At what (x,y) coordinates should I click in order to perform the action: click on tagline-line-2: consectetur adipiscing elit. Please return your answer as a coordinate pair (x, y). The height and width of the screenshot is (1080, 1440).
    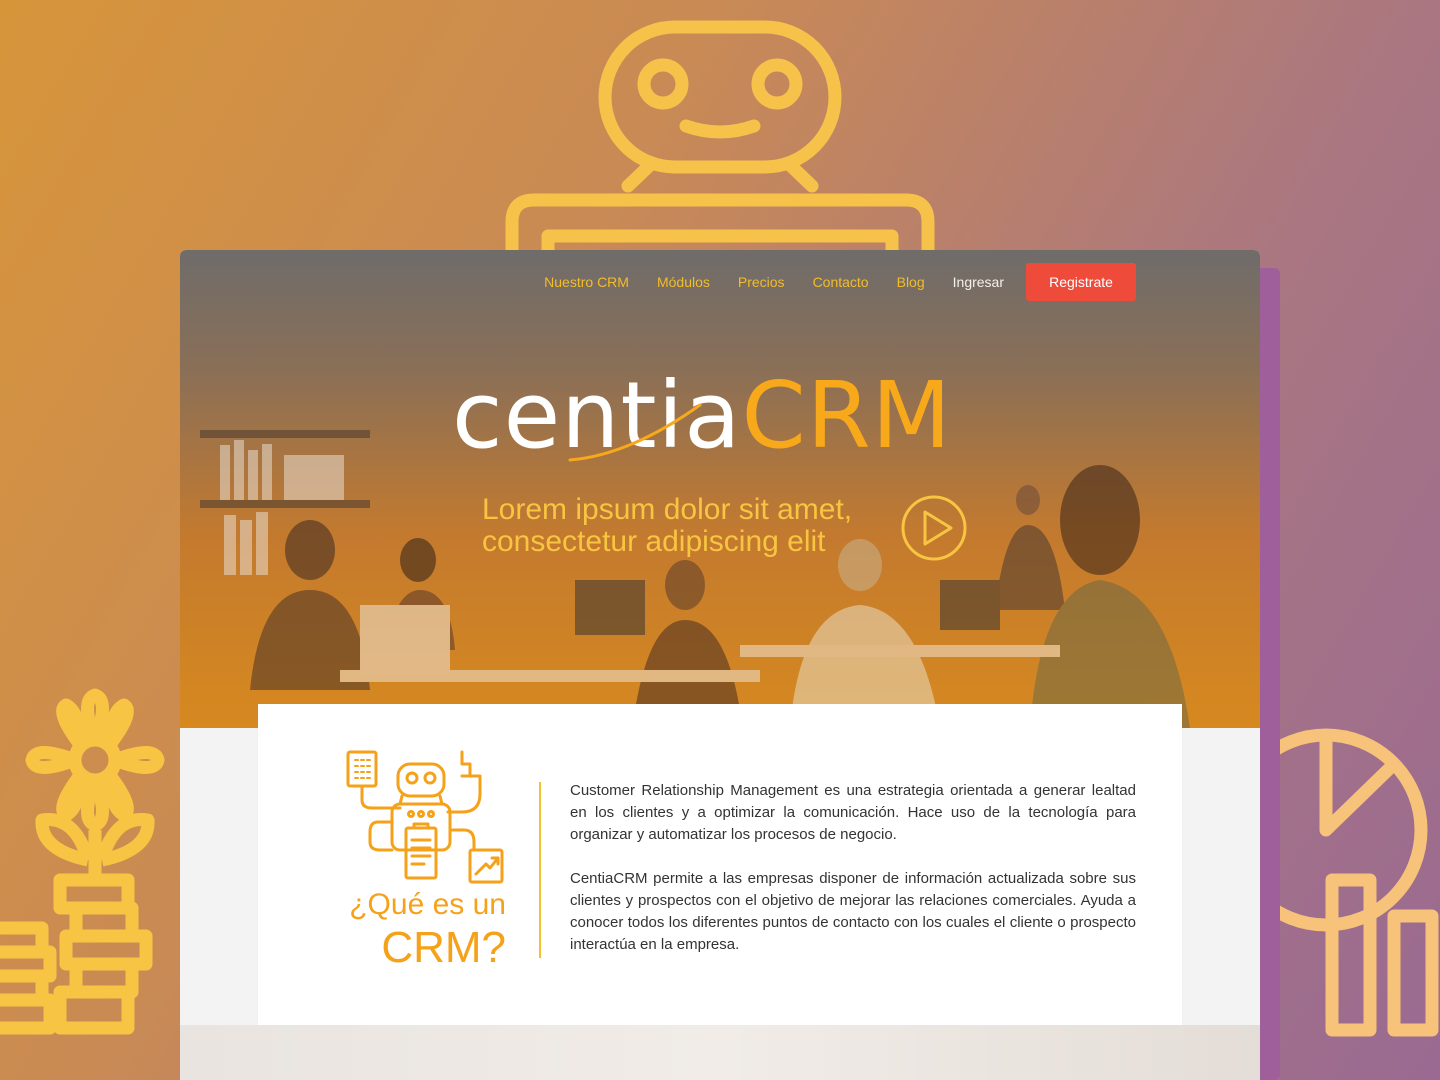
    Looking at the image, I should click on (654, 541).